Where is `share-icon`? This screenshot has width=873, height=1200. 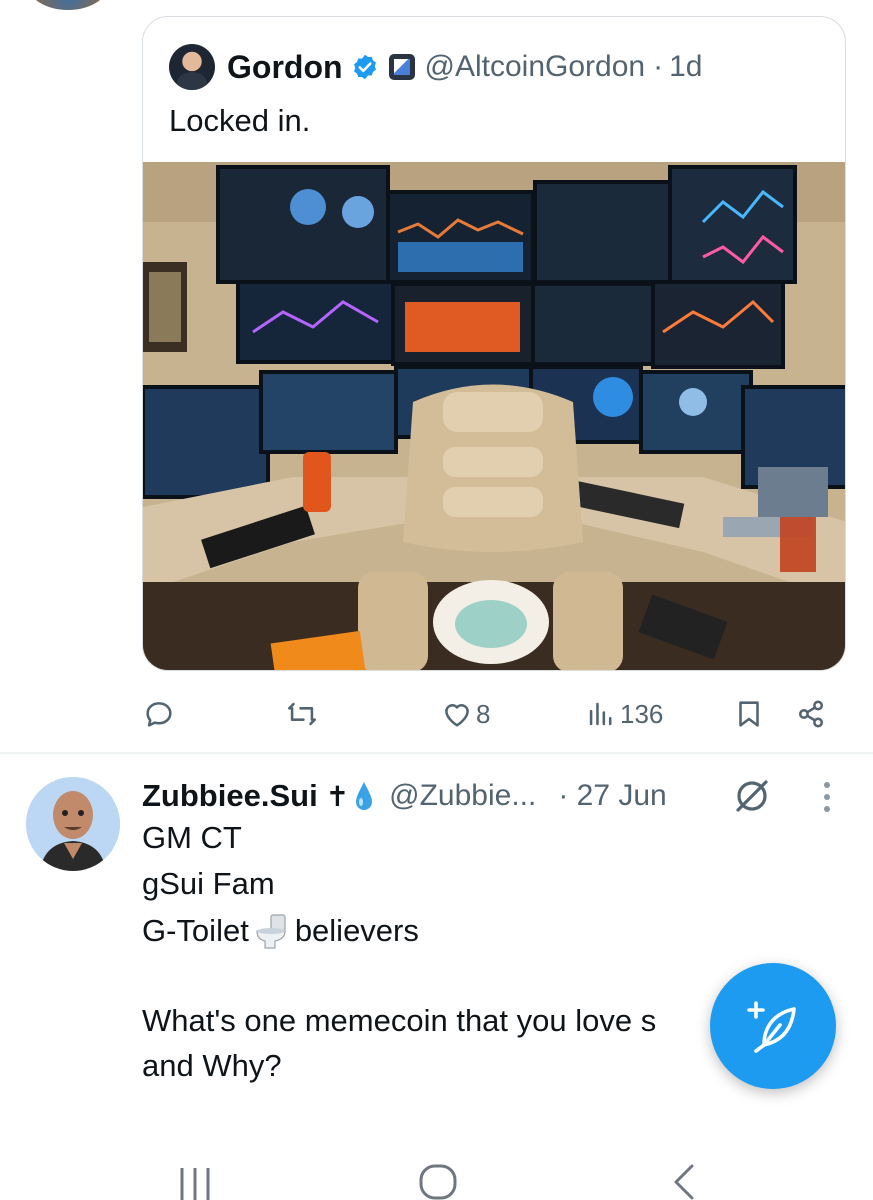 share-icon is located at coordinates (811, 714).